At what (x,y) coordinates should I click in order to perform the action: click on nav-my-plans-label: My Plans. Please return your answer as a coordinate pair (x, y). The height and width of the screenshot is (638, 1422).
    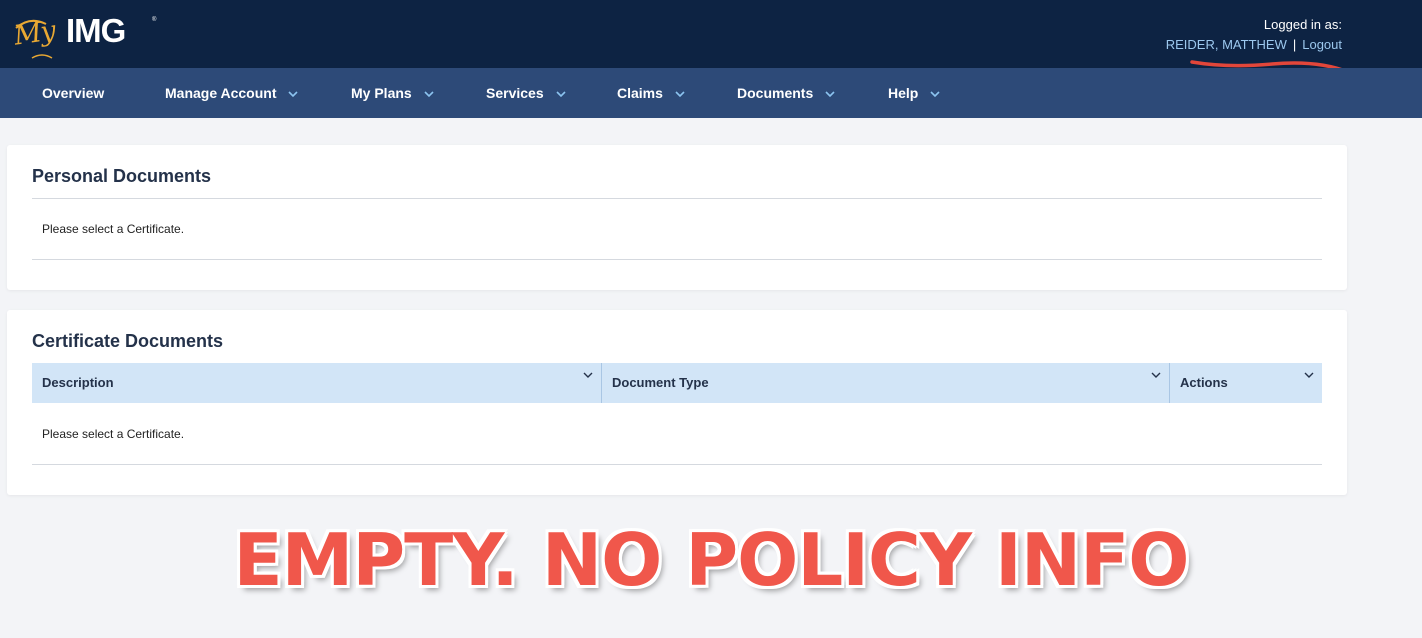
    Looking at the image, I should click on (381, 93).